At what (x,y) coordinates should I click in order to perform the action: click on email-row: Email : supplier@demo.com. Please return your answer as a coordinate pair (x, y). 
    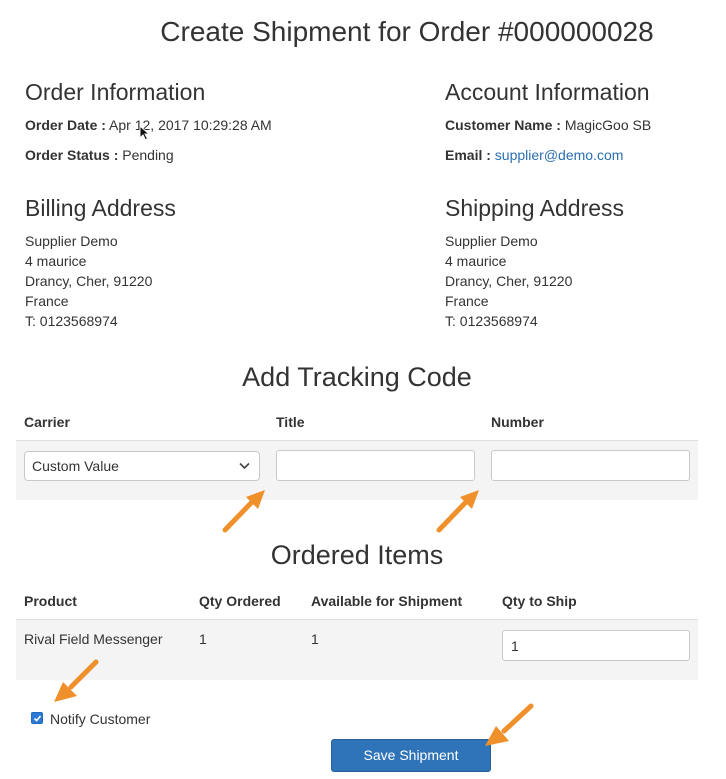
    Looking at the image, I should click on (534, 155).